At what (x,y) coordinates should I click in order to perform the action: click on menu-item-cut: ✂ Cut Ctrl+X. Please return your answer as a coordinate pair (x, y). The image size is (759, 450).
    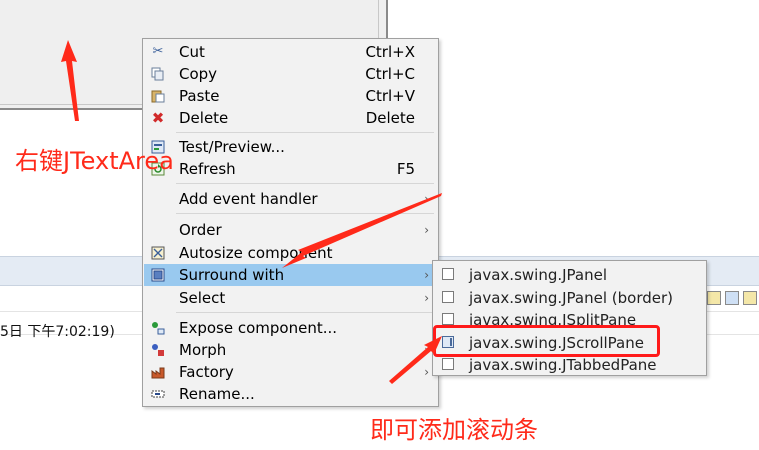
    Looking at the image, I should click on (290, 52).